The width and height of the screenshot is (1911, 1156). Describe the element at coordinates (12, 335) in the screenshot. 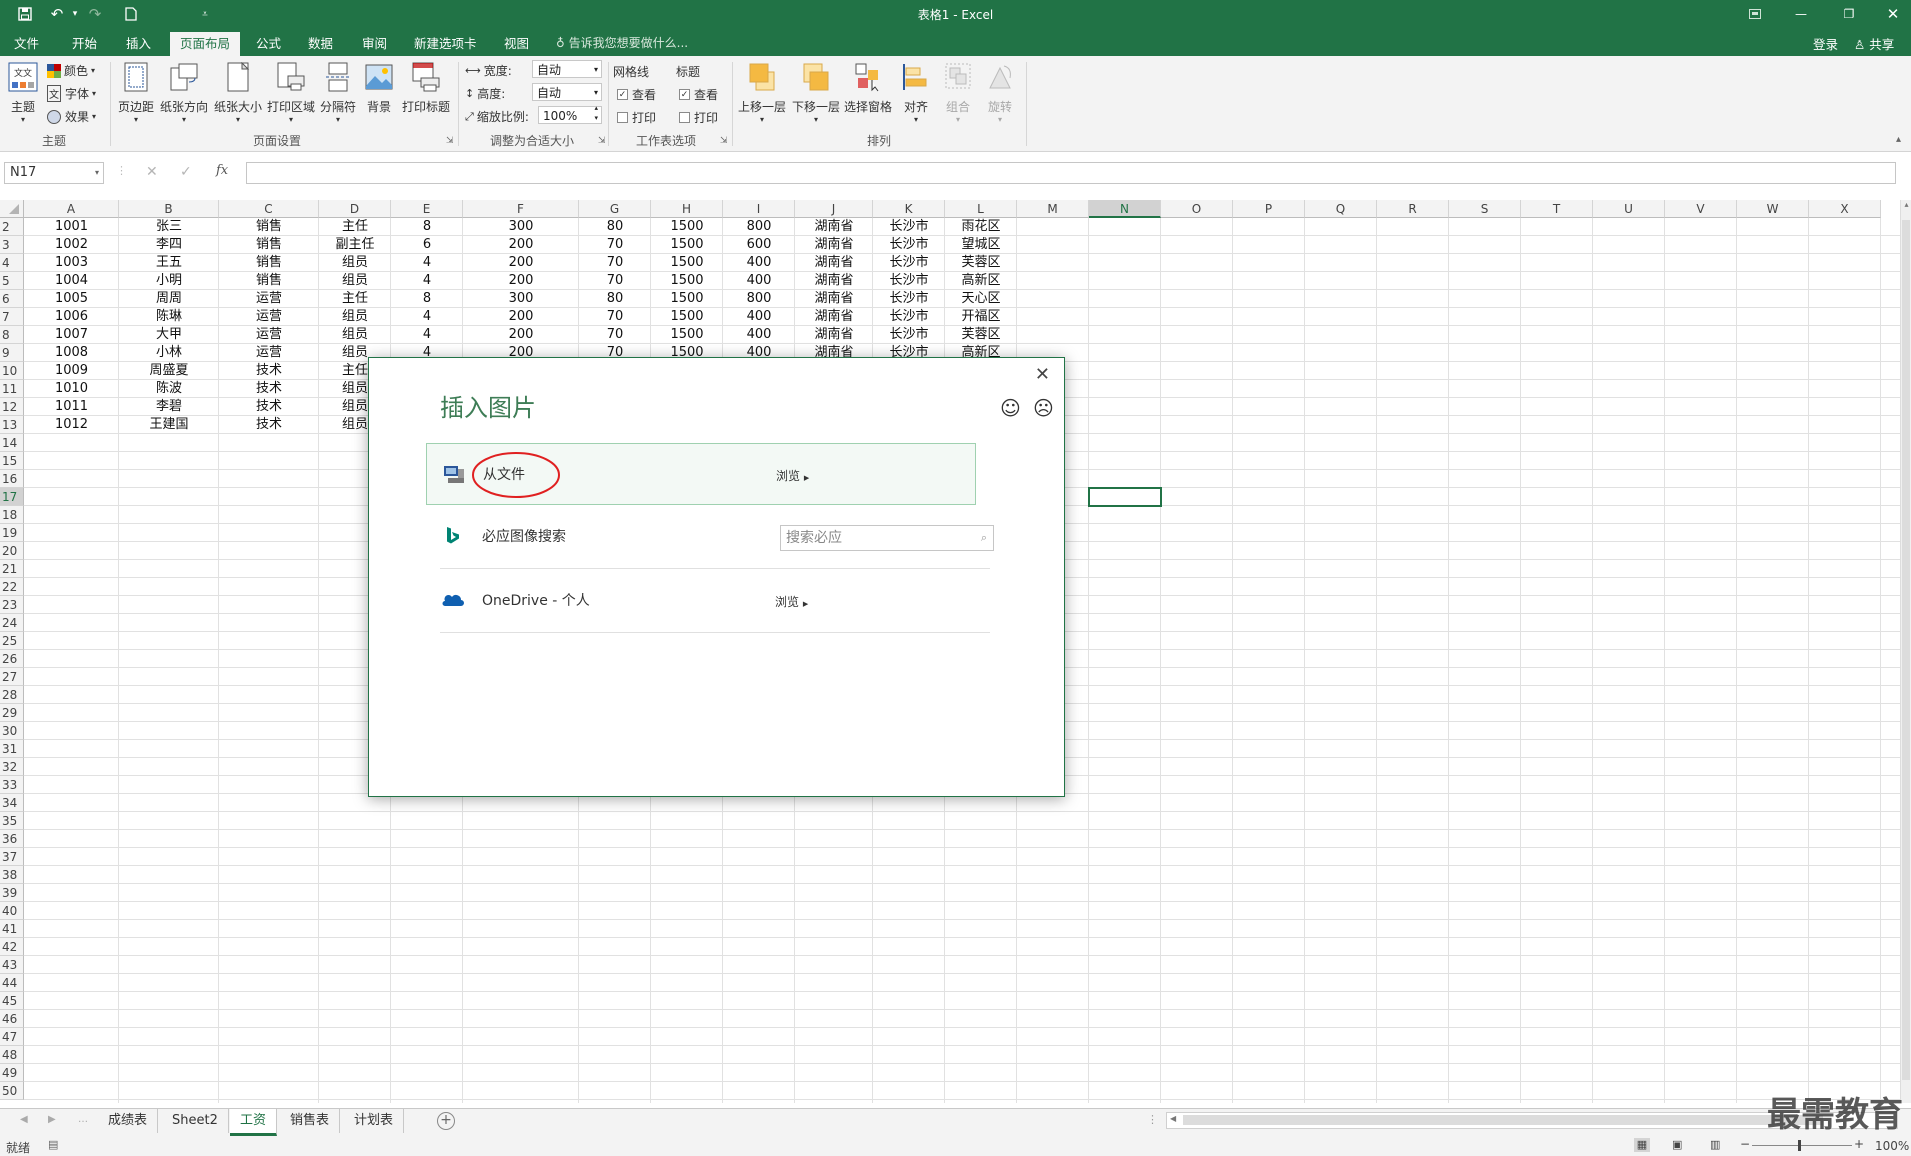

I see `row-header-8: 8` at that location.